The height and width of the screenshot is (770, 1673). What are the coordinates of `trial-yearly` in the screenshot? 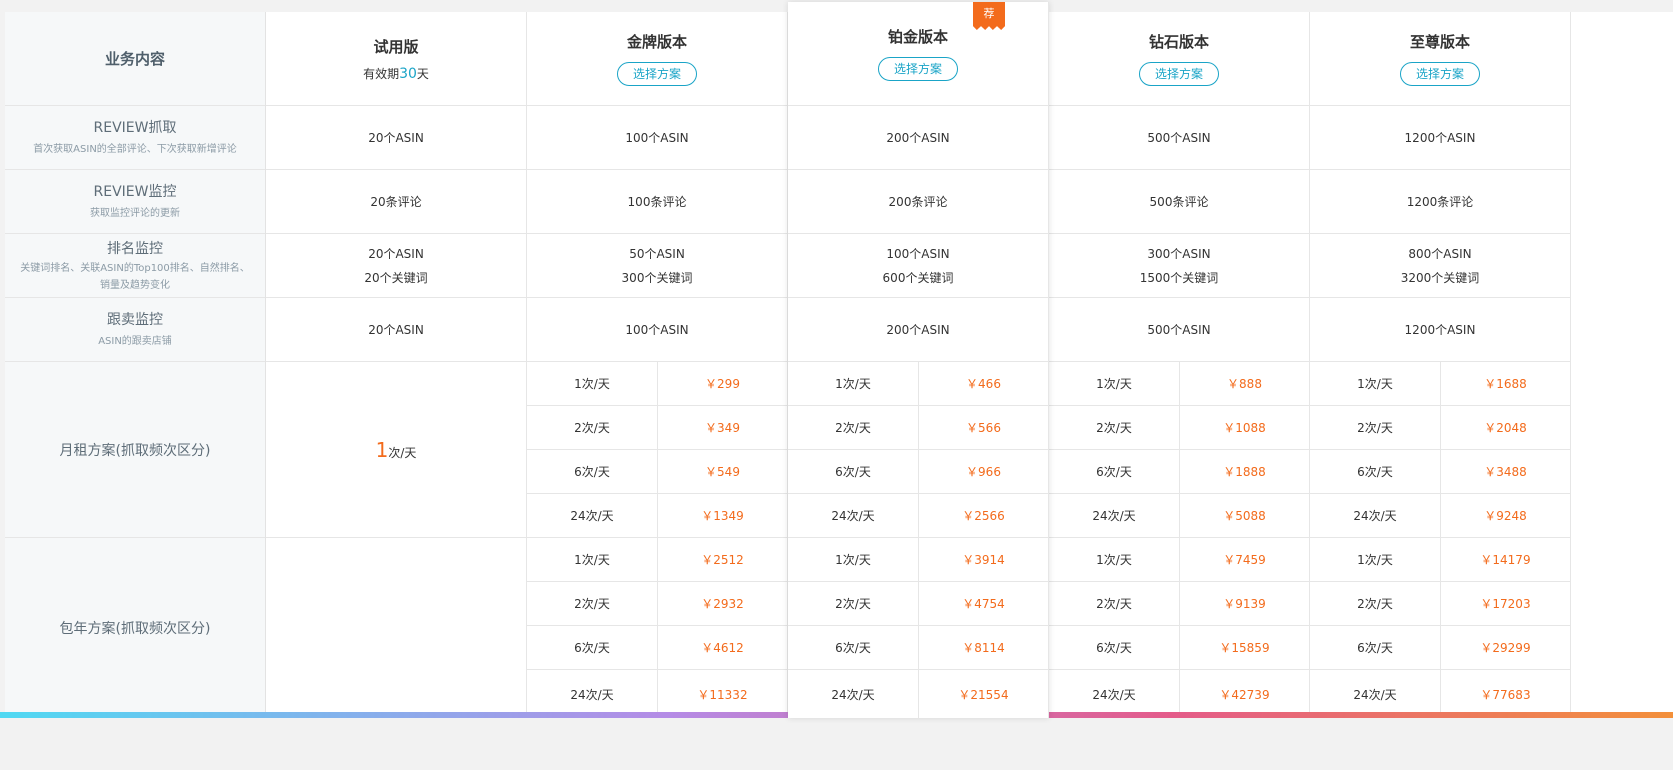 It's located at (396, 628).